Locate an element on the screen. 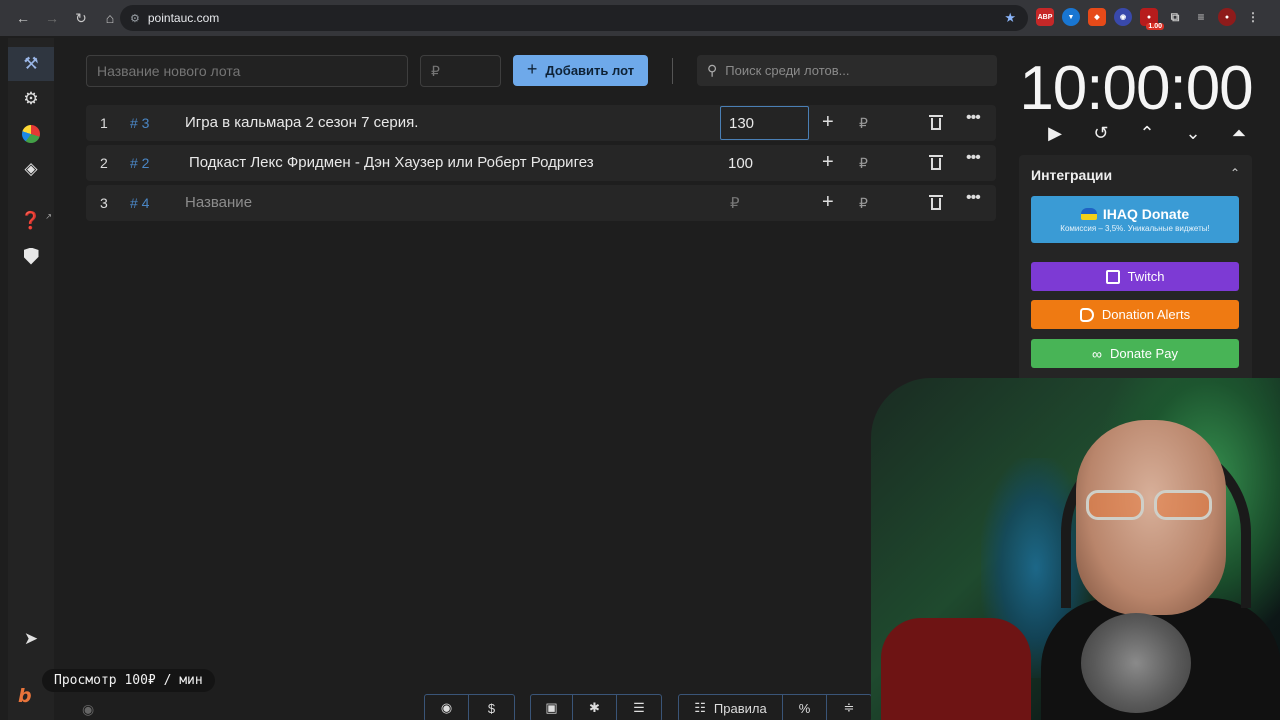 The image size is (1280, 720). question-icon: ❓ is located at coordinates (31, 220).